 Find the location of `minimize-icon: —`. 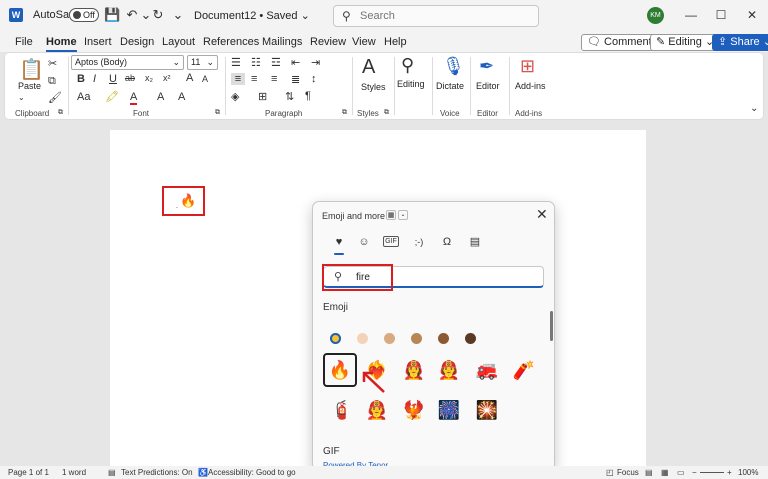

minimize-icon: — is located at coordinates (691, 15).